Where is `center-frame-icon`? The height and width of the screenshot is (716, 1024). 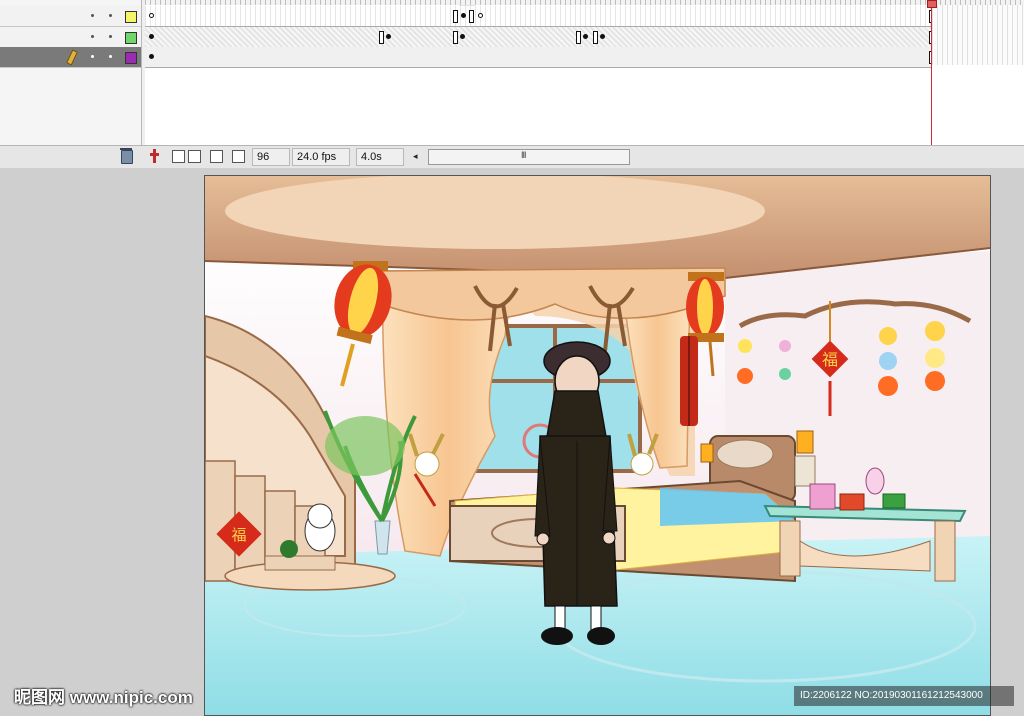 center-frame-icon is located at coordinates (154, 156).